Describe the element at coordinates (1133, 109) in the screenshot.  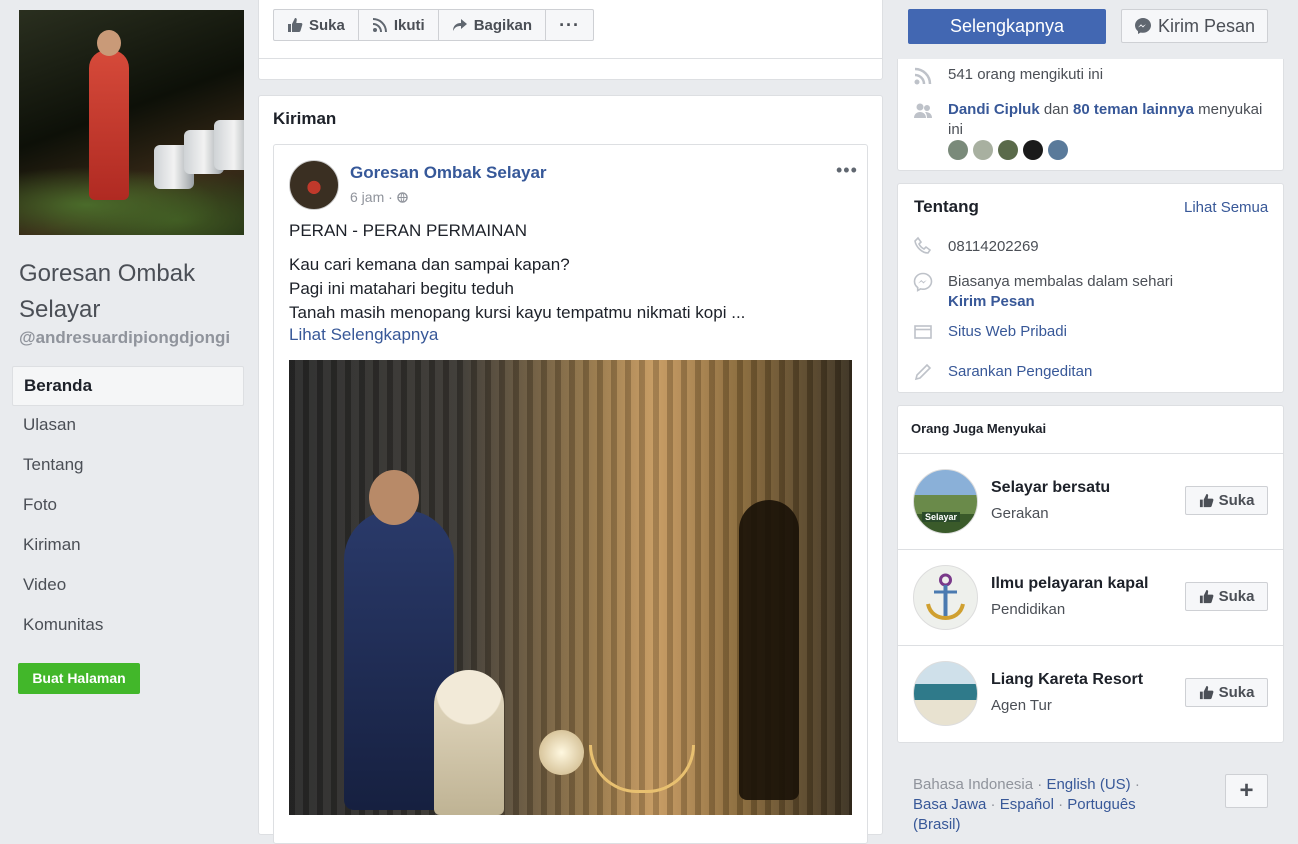
I see `other-friends-link: 80 teman lainnya` at that location.